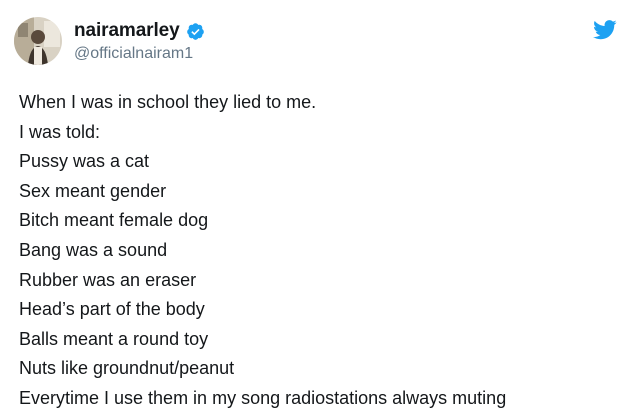  What do you see at coordinates (38, 41) in the screenshot?
I see `avatar` at bounding box center [38, 41].